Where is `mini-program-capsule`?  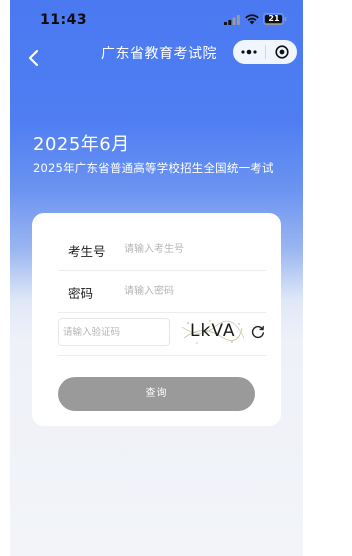
mini-program-capsule is located at coordinates (265, 52).